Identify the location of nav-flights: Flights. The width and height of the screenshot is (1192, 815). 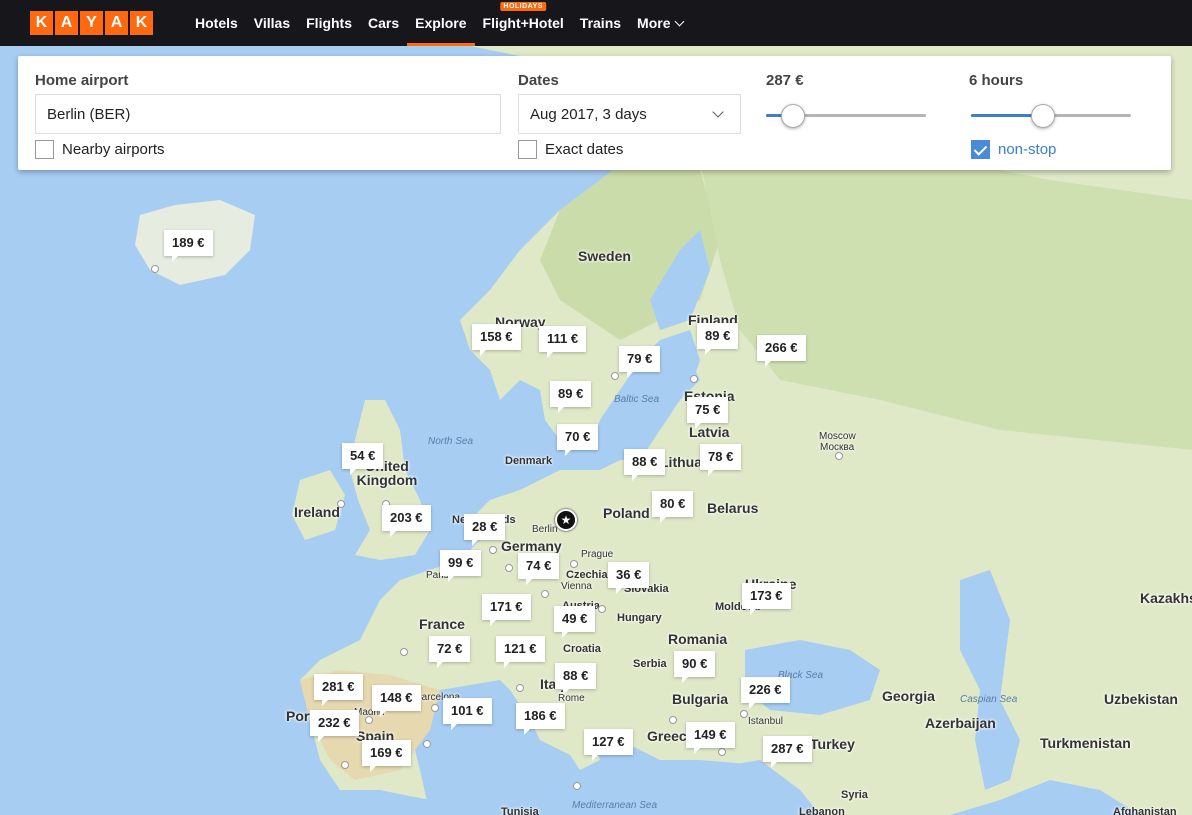
(329, 23).